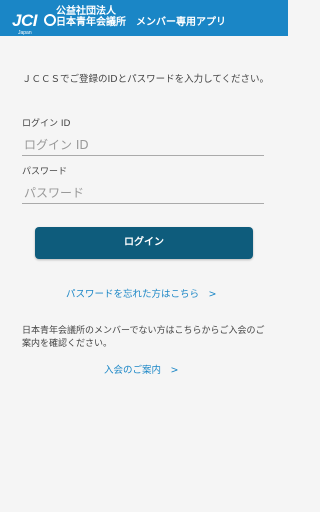 This screenshot has height=512, width=320. I want to click on login-id-label: ログイン ID, so click(46, 124).